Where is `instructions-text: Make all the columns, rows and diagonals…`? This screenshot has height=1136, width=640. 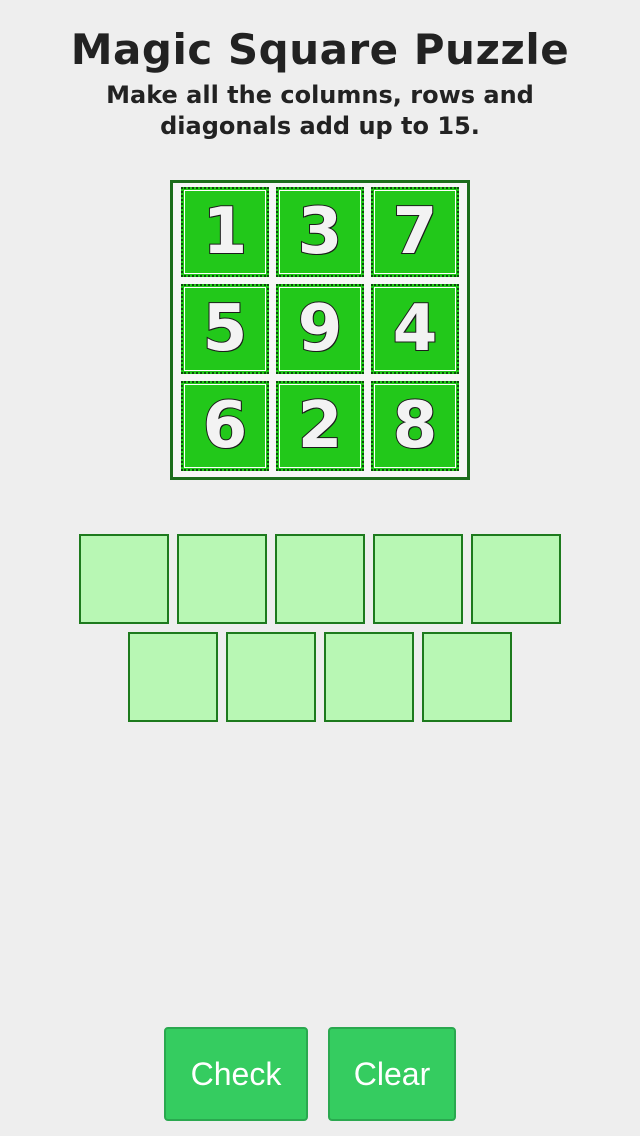
instructions-text: Make all the columns, rows and diagonals… is located at coordinates (320, 110).